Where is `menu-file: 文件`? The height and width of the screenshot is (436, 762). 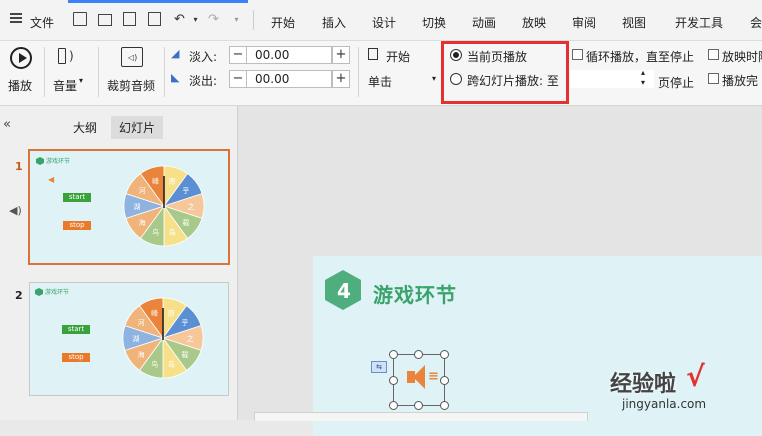
menu-file: 文件 is located at coordinates (42, 22).